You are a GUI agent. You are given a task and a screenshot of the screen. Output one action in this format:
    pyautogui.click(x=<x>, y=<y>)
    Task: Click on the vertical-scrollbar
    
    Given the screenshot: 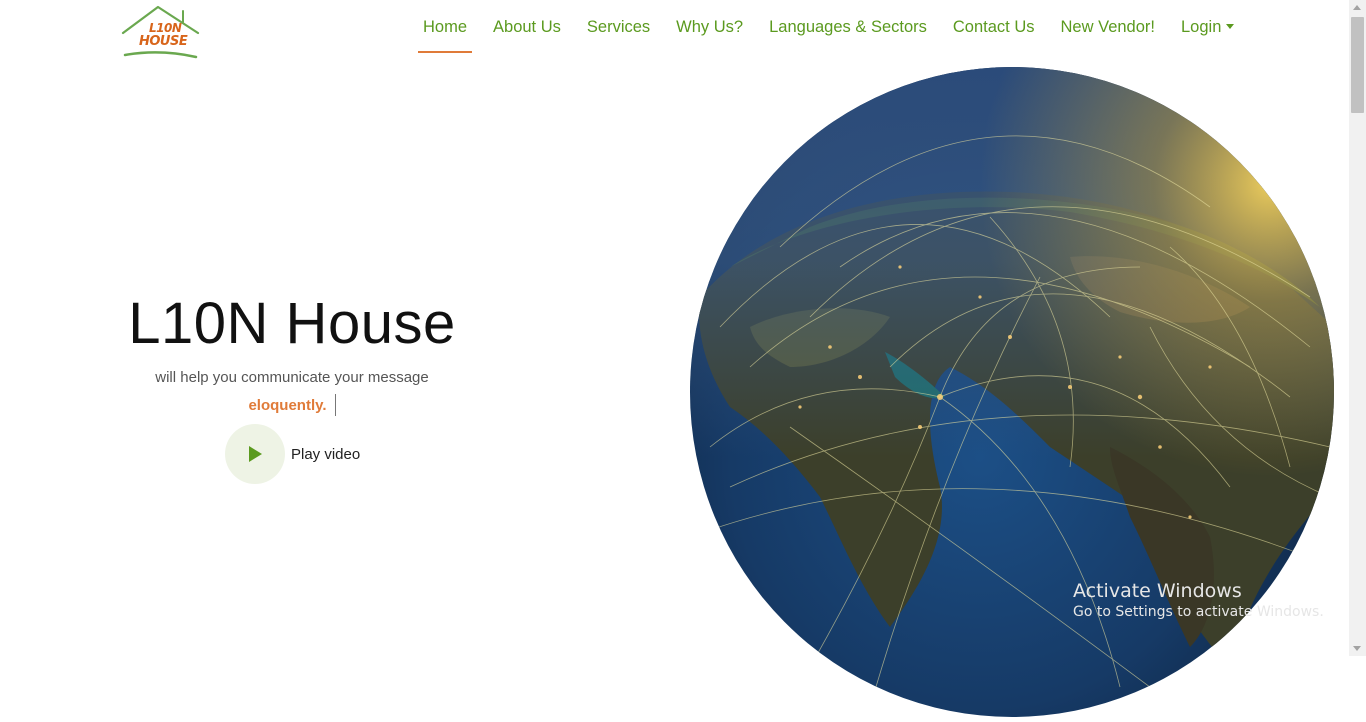 What is the action you would take?
    pyautogui.click(x=1357, y=328)
    